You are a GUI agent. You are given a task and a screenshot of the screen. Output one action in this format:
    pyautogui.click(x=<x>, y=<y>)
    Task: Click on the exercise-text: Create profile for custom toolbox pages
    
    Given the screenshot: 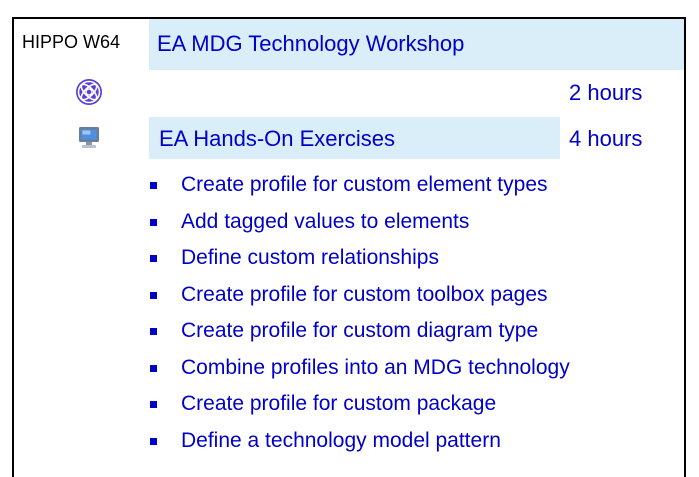 What is the action you would take?
    pyautogui.click(x=364, y=294)
    